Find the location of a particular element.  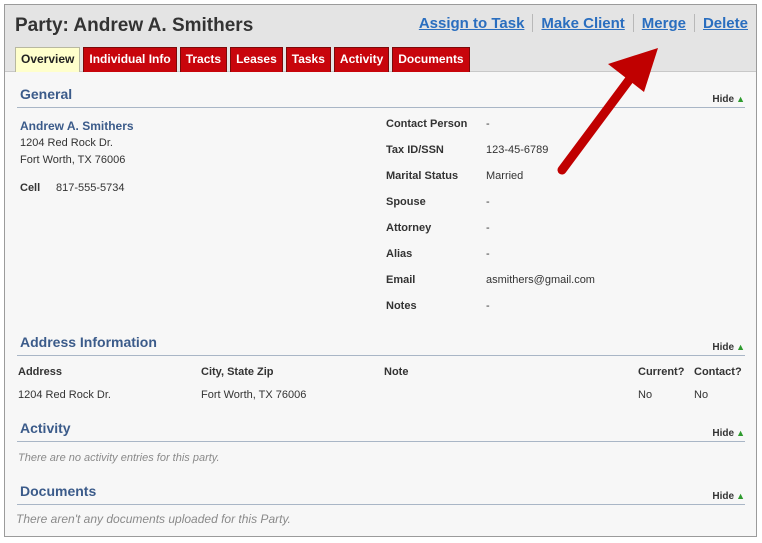

column-header-contact: Contact? is located at coordinates (718, 372).